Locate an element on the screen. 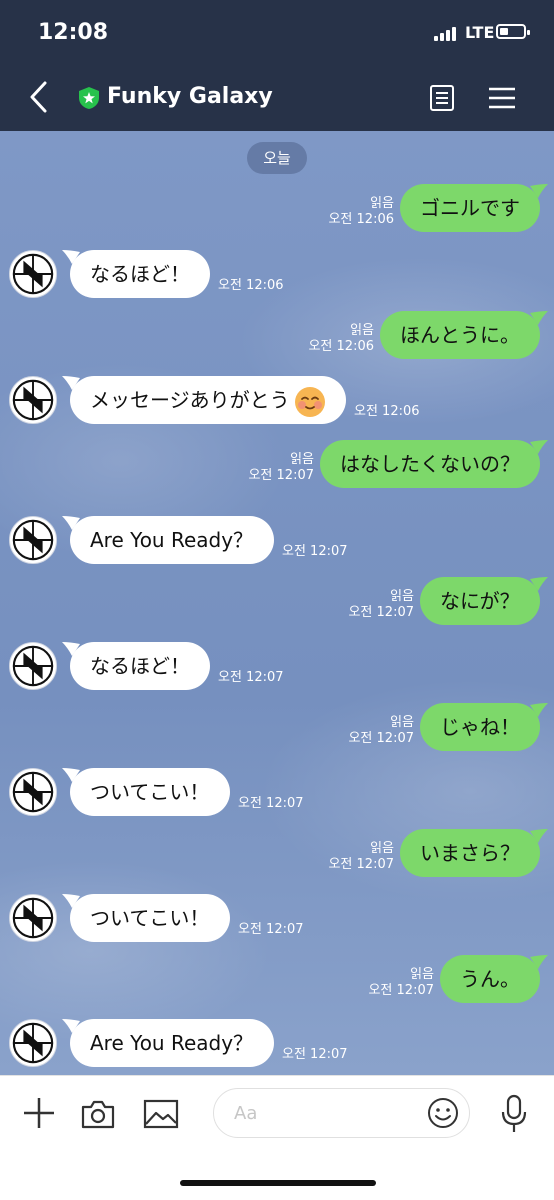 This screenshot has width=554, height=1200. outgoing-message-bubble: ゴニルです is located at coordinates (470, 208).